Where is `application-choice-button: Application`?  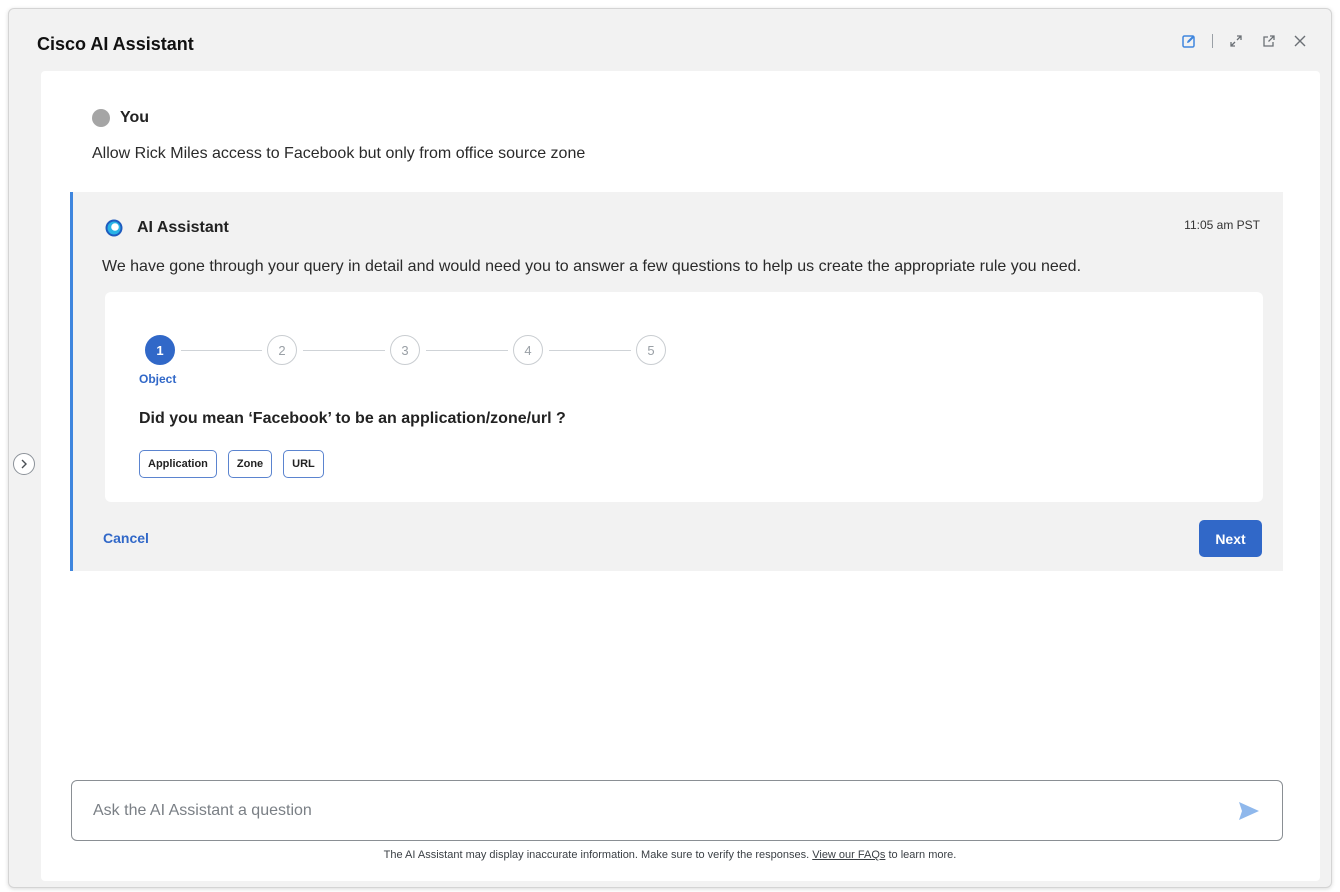
application-choice-button: Application is located at coordinates (178, 464).